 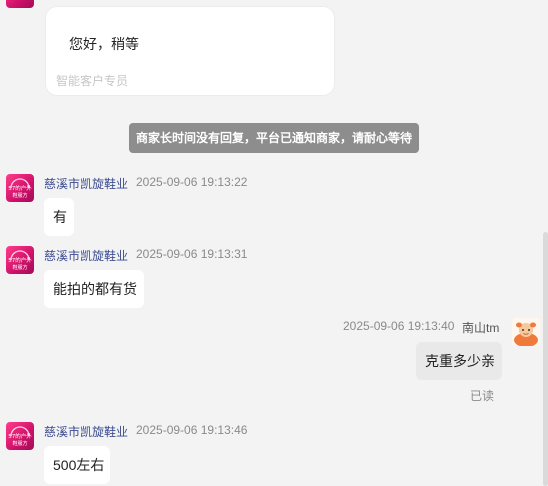 I want to click on message-timestamp: 2025-09-06 19:13:31, so click(x=192, y=254).